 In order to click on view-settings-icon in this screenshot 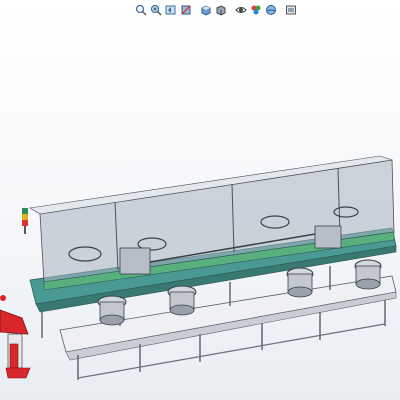, I will do `click(291, 10)`.